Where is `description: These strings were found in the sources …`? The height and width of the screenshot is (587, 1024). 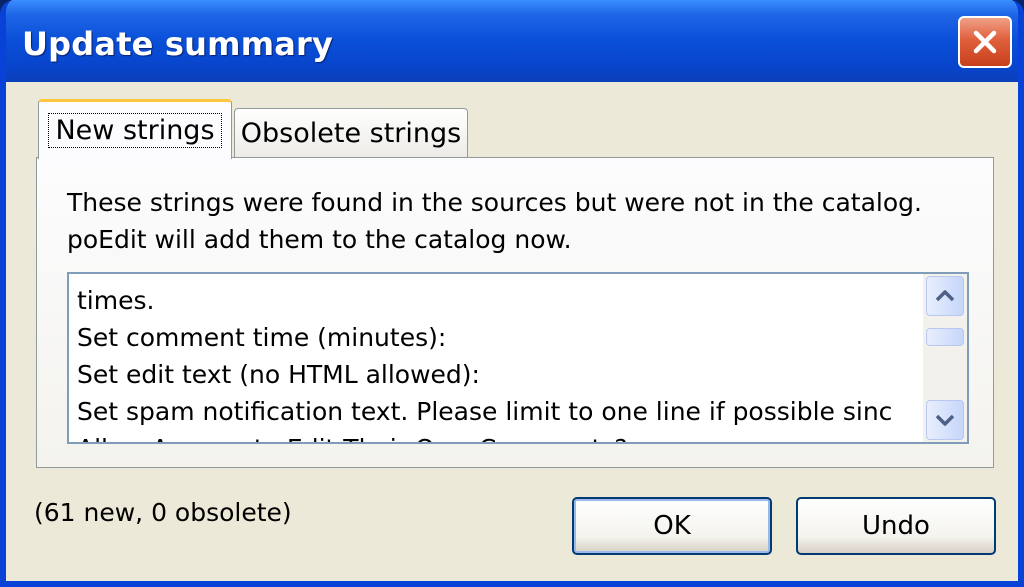
description: These strings were found in the sources … is located at coordinates (494, 221).